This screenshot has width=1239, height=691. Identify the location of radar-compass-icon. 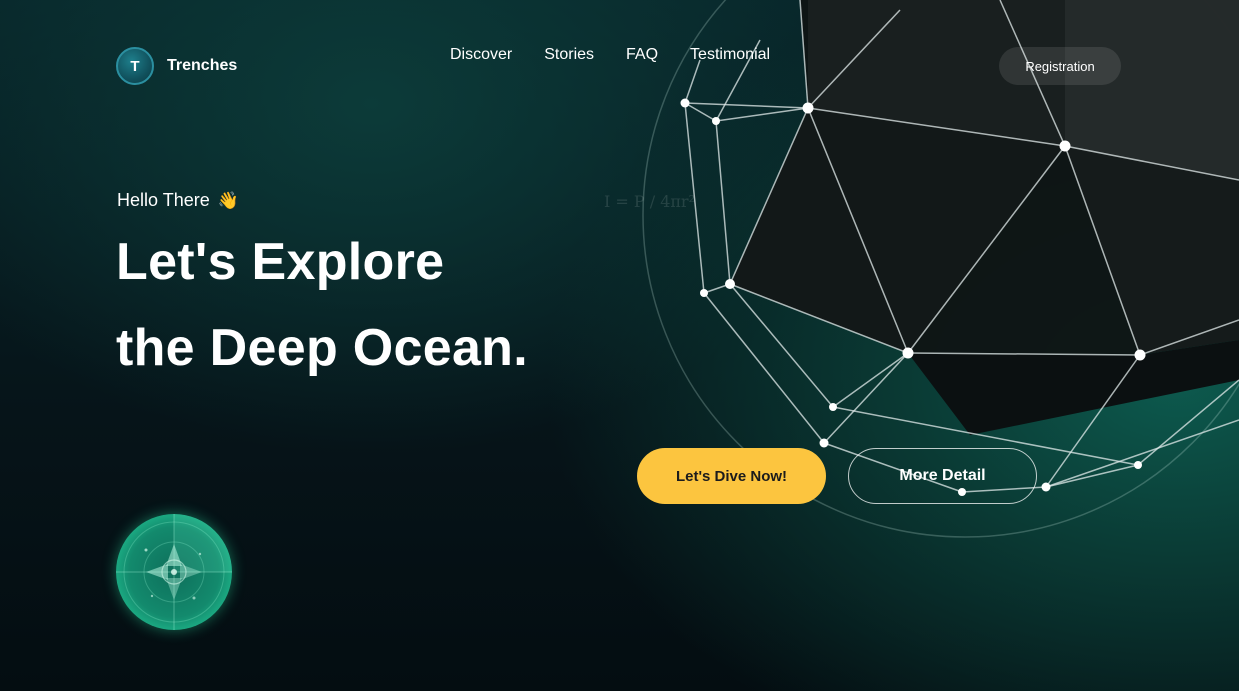
(174, 572).